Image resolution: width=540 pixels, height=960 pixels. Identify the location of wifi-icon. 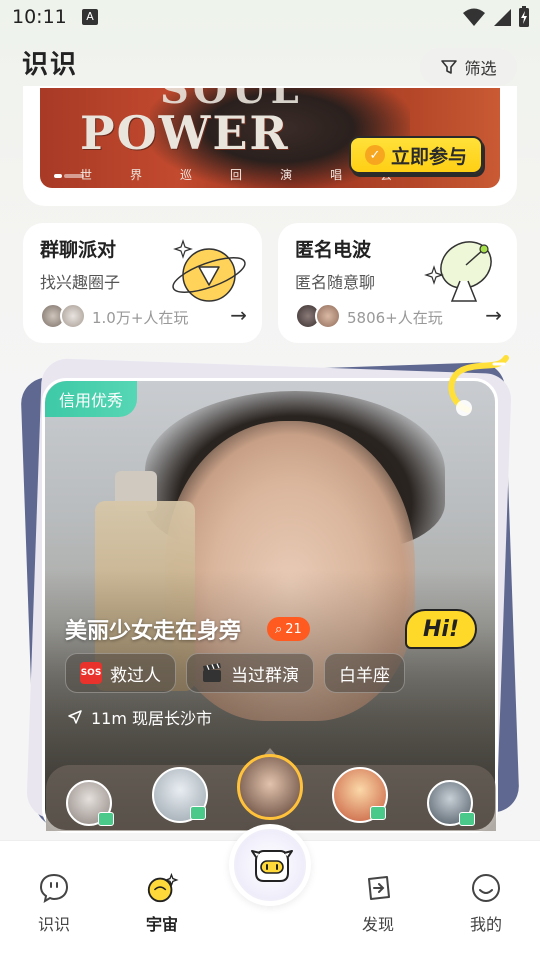
(474, 17).